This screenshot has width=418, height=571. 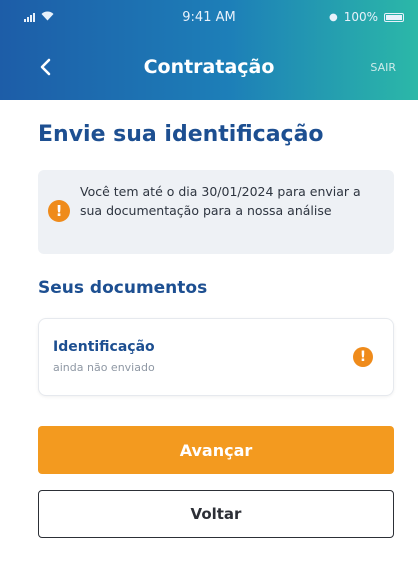 I want to click on documents-section-title: Seus documentos, so click(x=123, y=288).